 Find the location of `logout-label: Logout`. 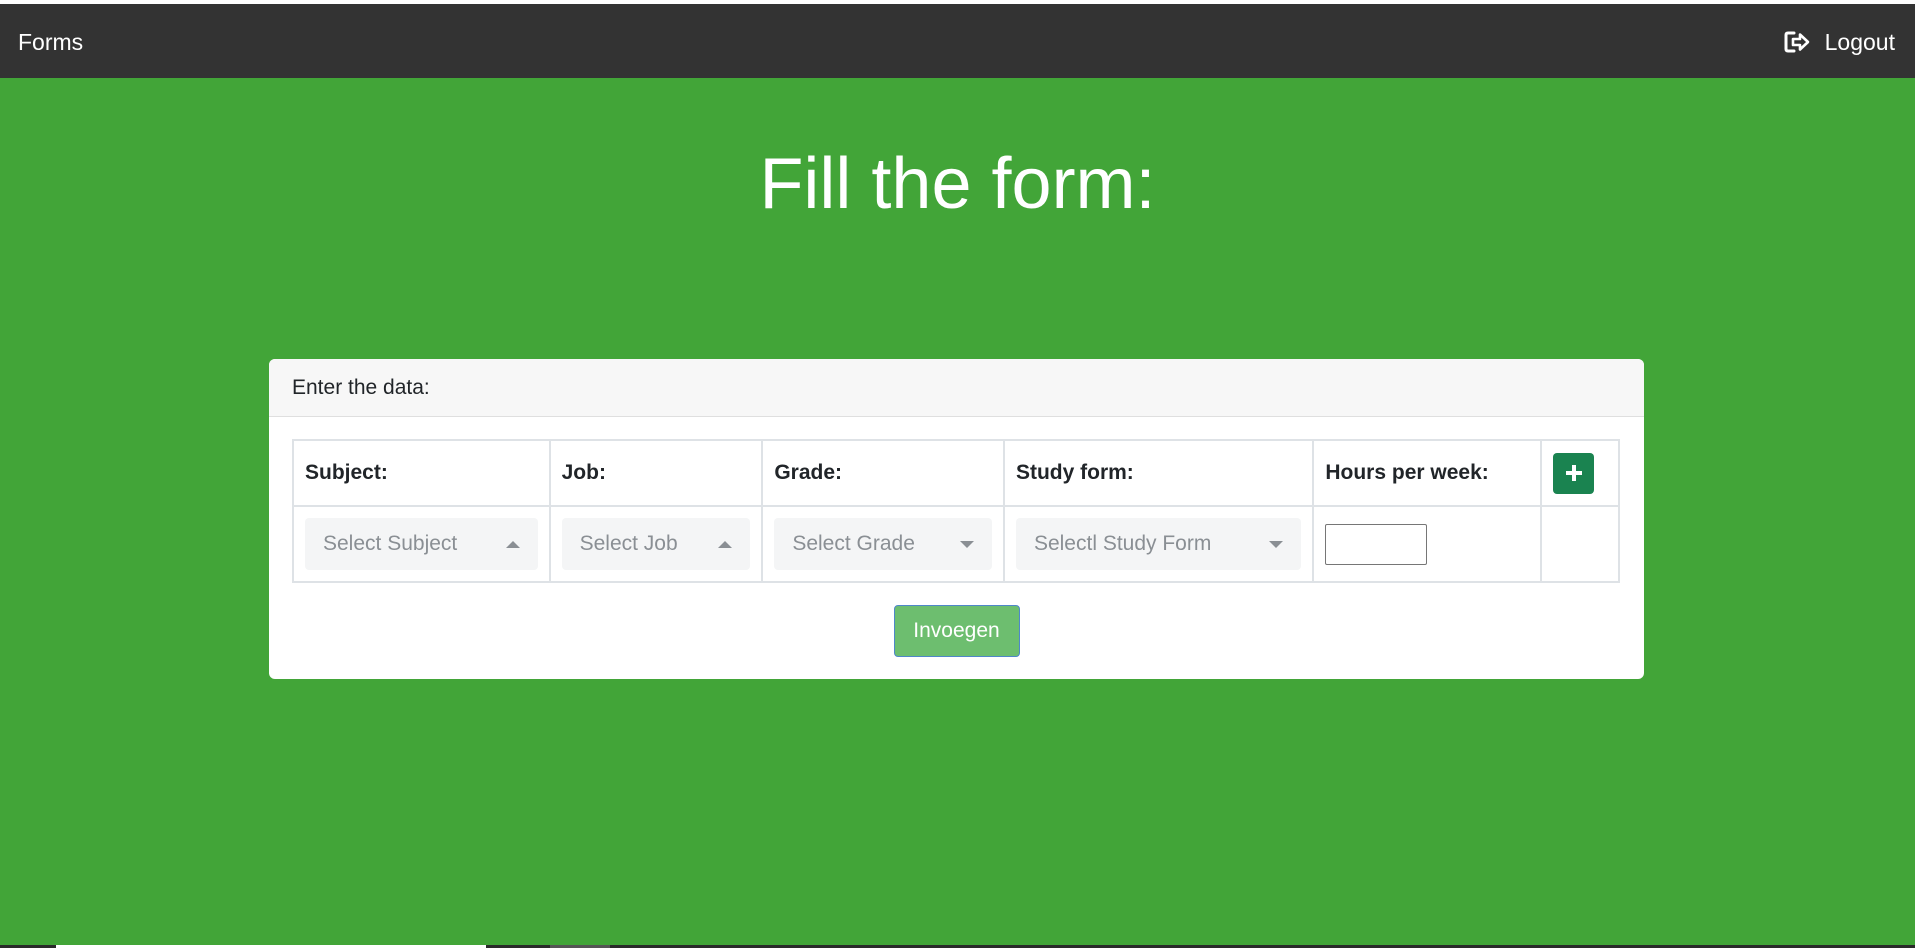

logout-label: Logout is located at coordinates (1859, 42).